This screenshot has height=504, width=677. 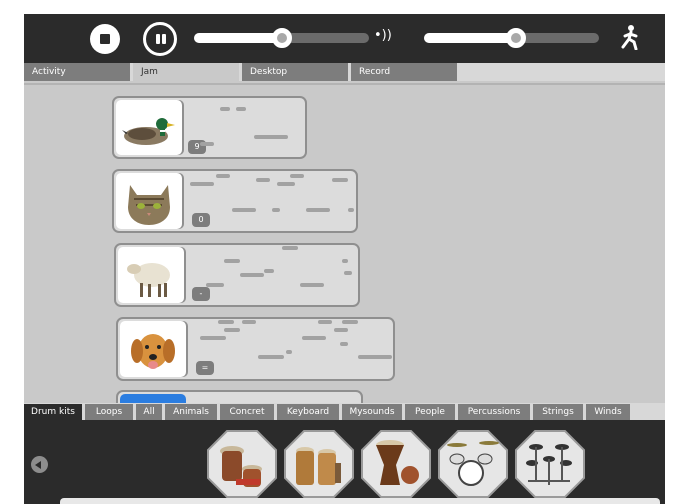 What do you see at coordinates (255, 349) in the screenshot?
I see `track-dog: =` at bounding box center [255, 349].